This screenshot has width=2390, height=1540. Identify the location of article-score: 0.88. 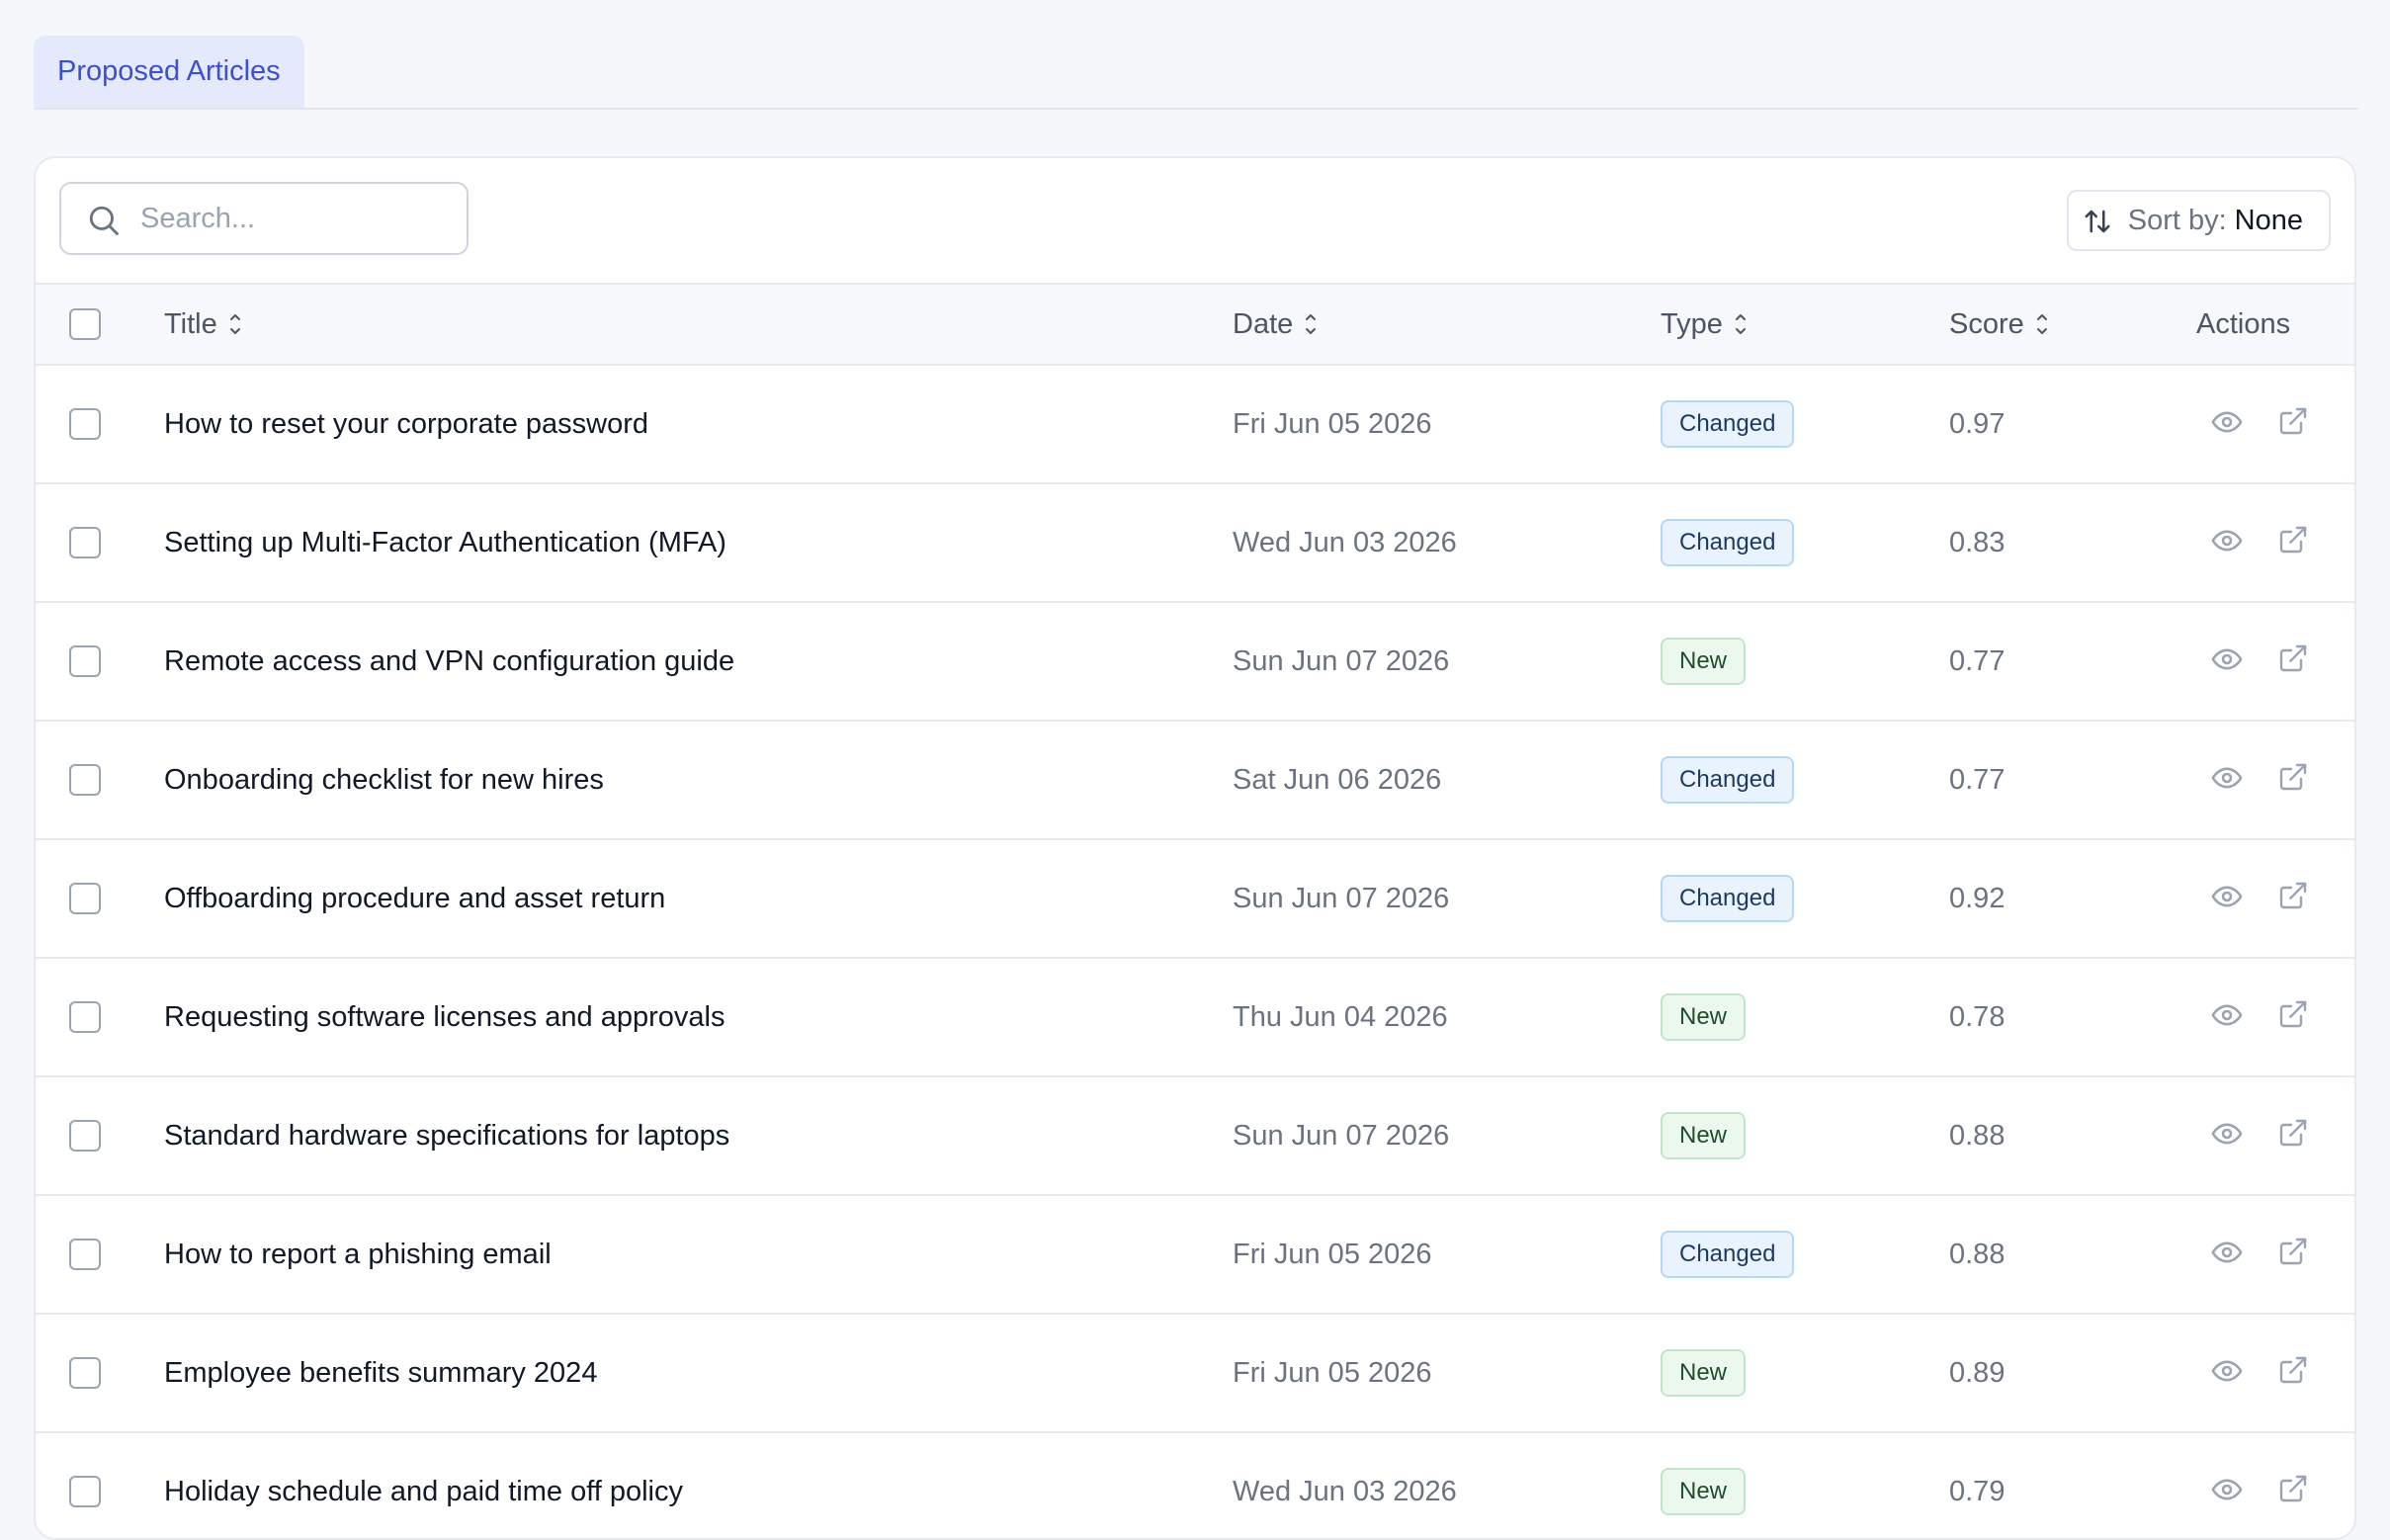
(1977, 1254).